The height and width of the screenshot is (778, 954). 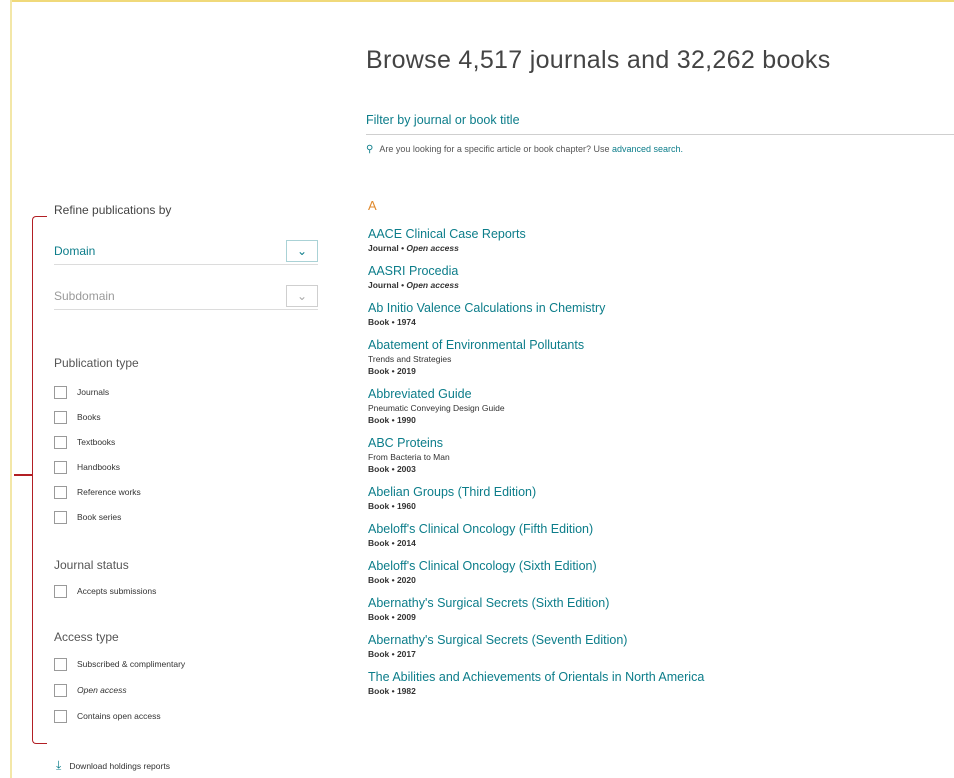 I want to click on publication-title-link: AACE Clinical Case Reports, so click(x=661, y=234).